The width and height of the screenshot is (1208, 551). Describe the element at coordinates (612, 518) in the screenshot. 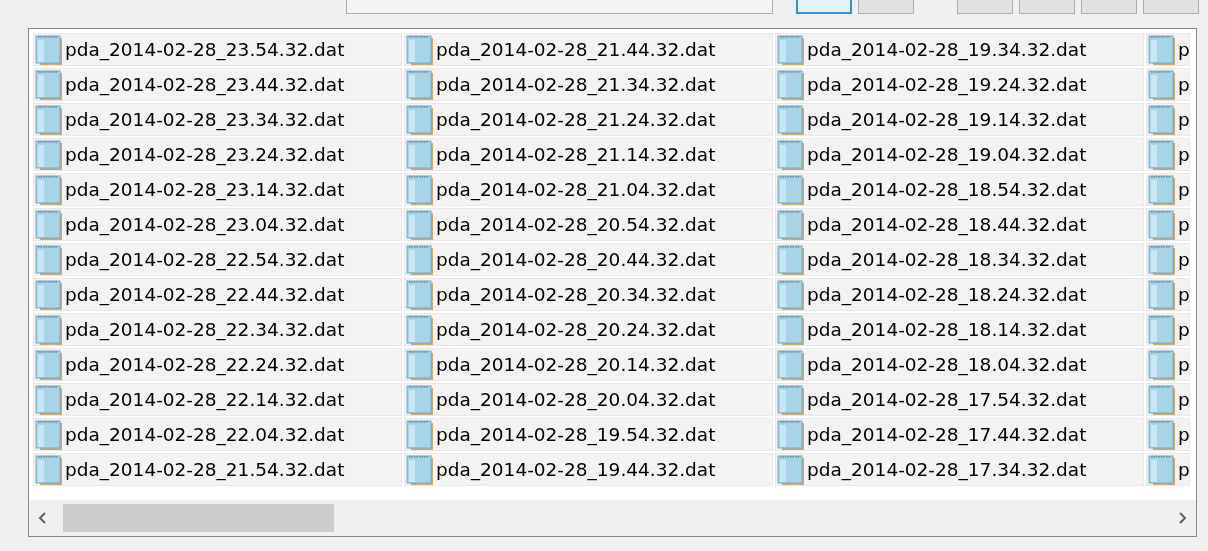

I see `horizontal-scrollbar` at that location.